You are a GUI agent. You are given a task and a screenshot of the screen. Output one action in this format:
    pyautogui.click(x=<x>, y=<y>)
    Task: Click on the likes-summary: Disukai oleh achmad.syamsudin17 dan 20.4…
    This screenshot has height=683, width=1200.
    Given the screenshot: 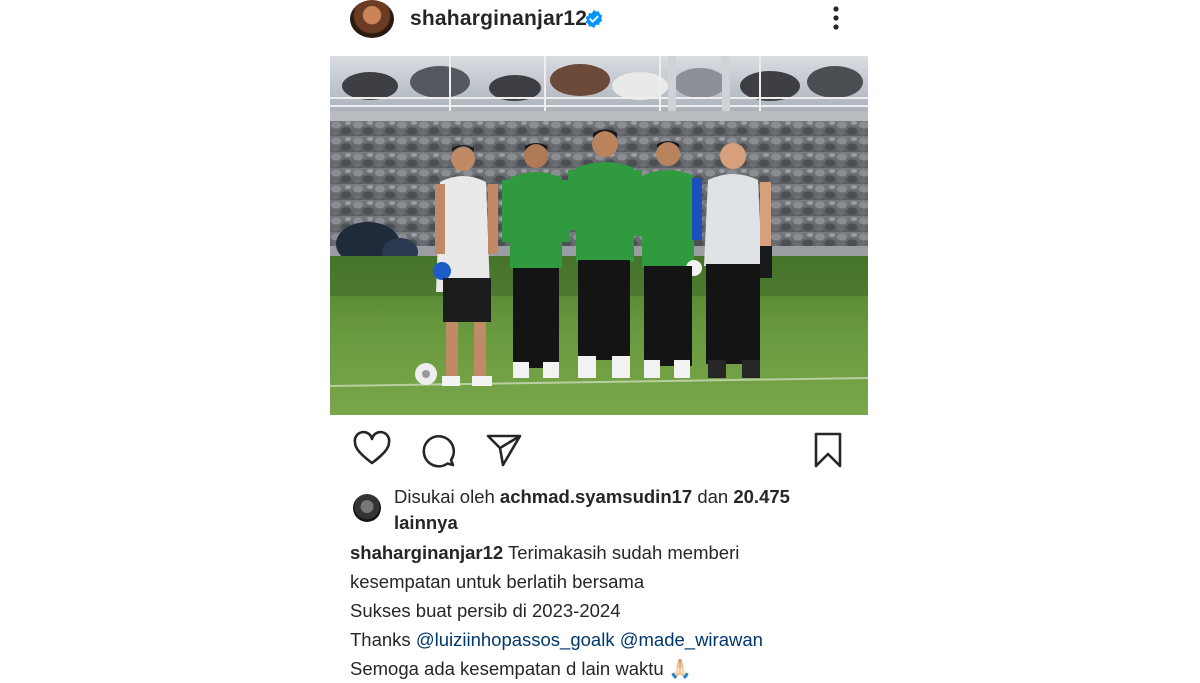 What is the action you would take?
    pyautogui.click(x=619, y=510)
    